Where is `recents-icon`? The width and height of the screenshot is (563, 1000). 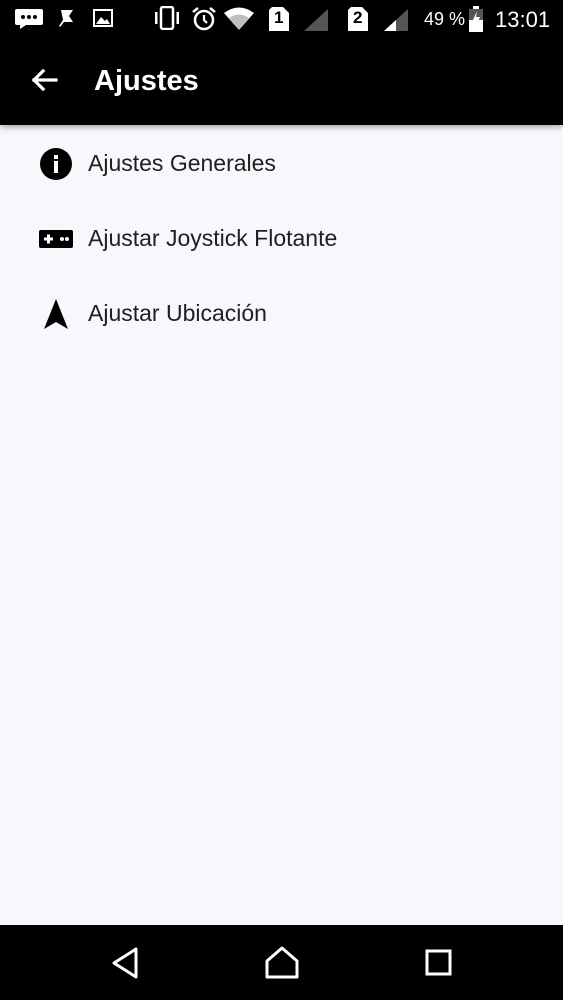
recents-icon is located at coordinates (438, 962).